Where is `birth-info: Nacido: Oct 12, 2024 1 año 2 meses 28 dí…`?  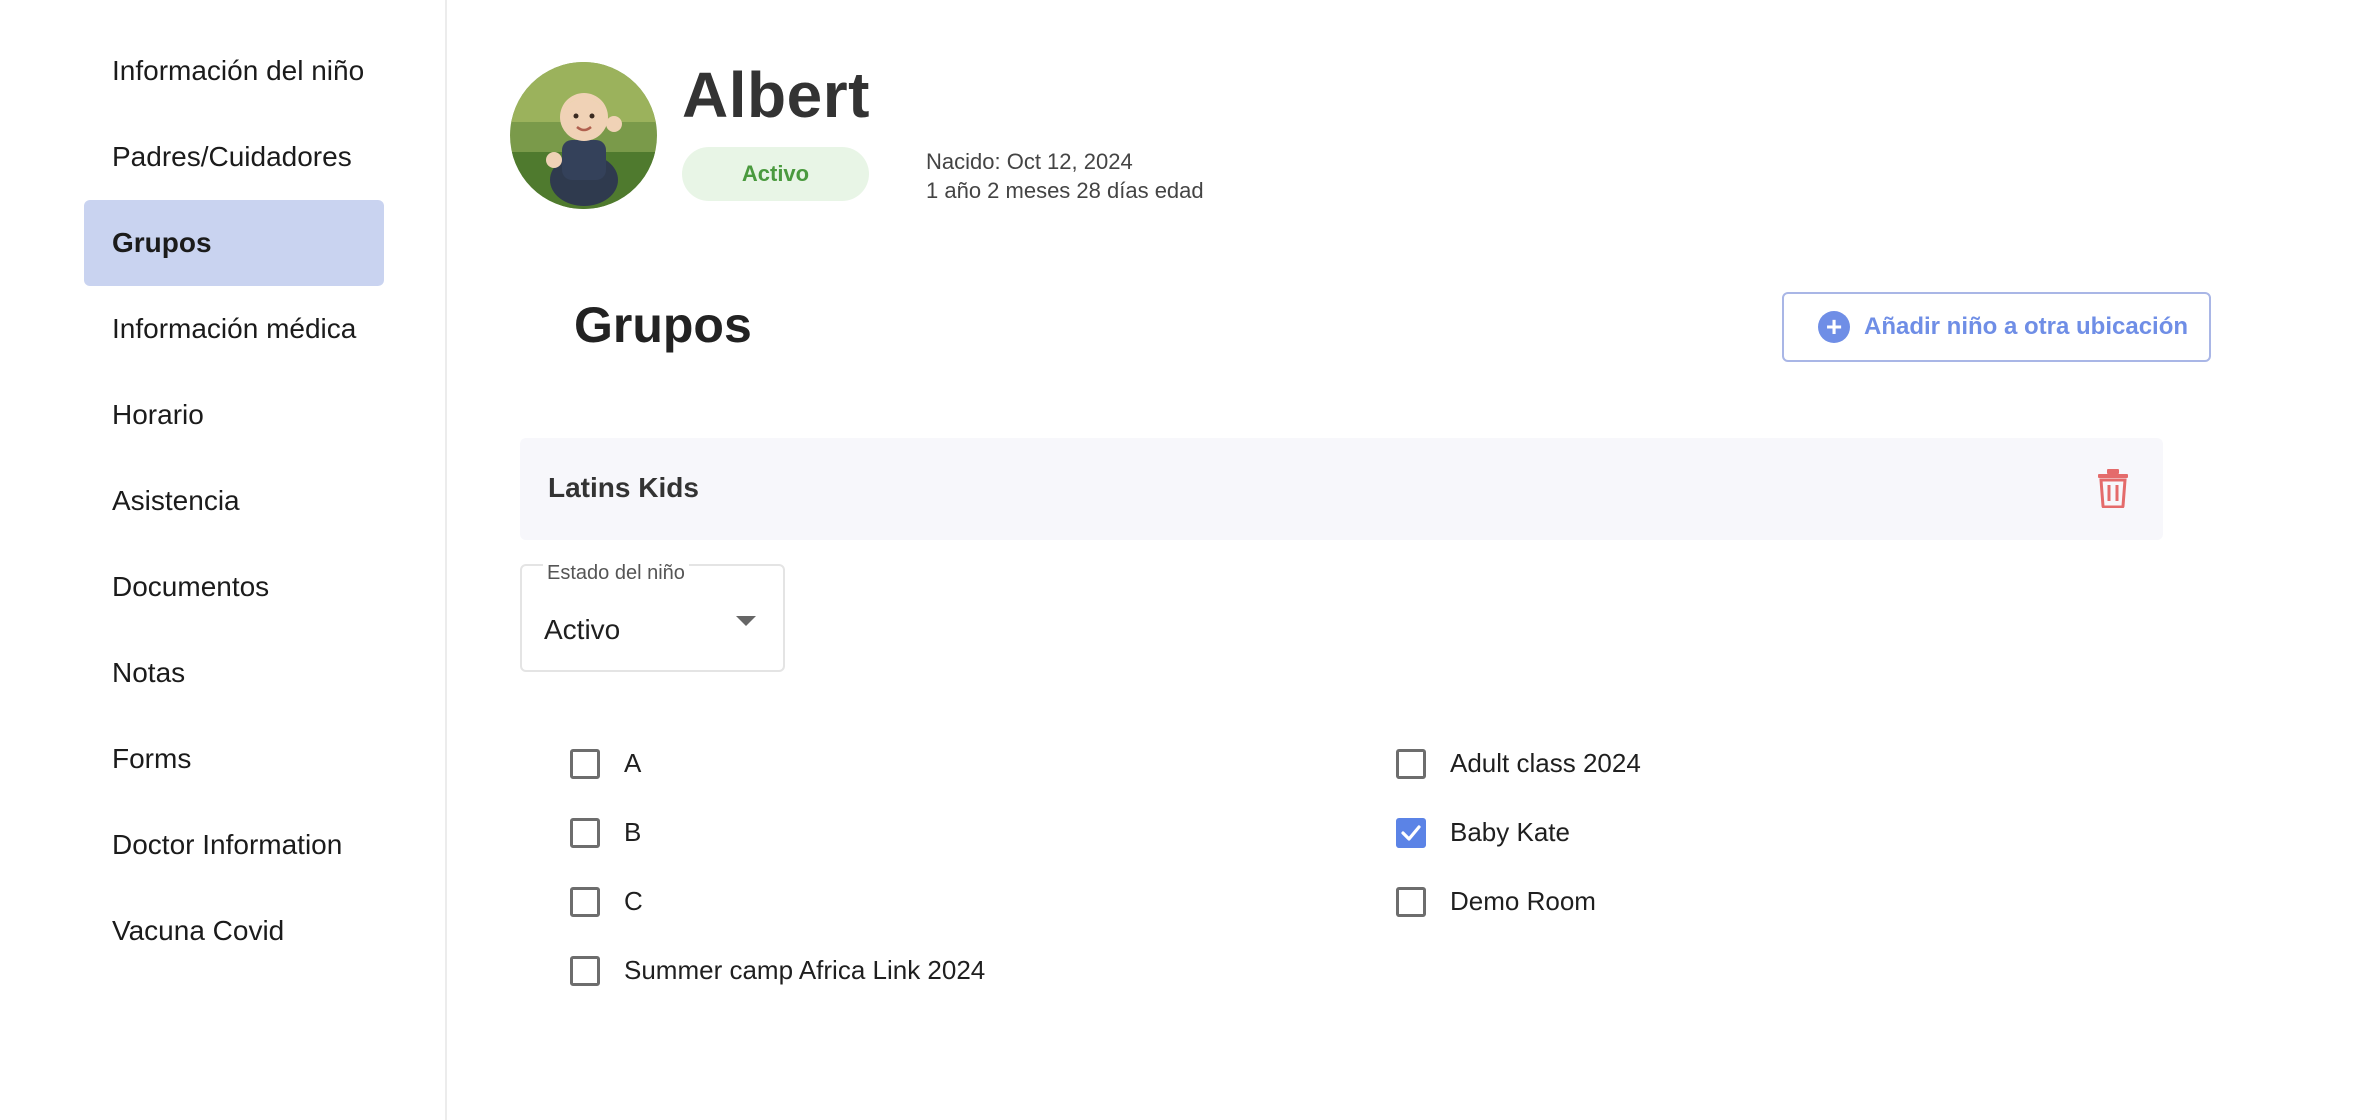
birth-info: Nacido: Oct 12, 2024 1 año 2 meses 28 dí… is located at coordinates (1065, 176).